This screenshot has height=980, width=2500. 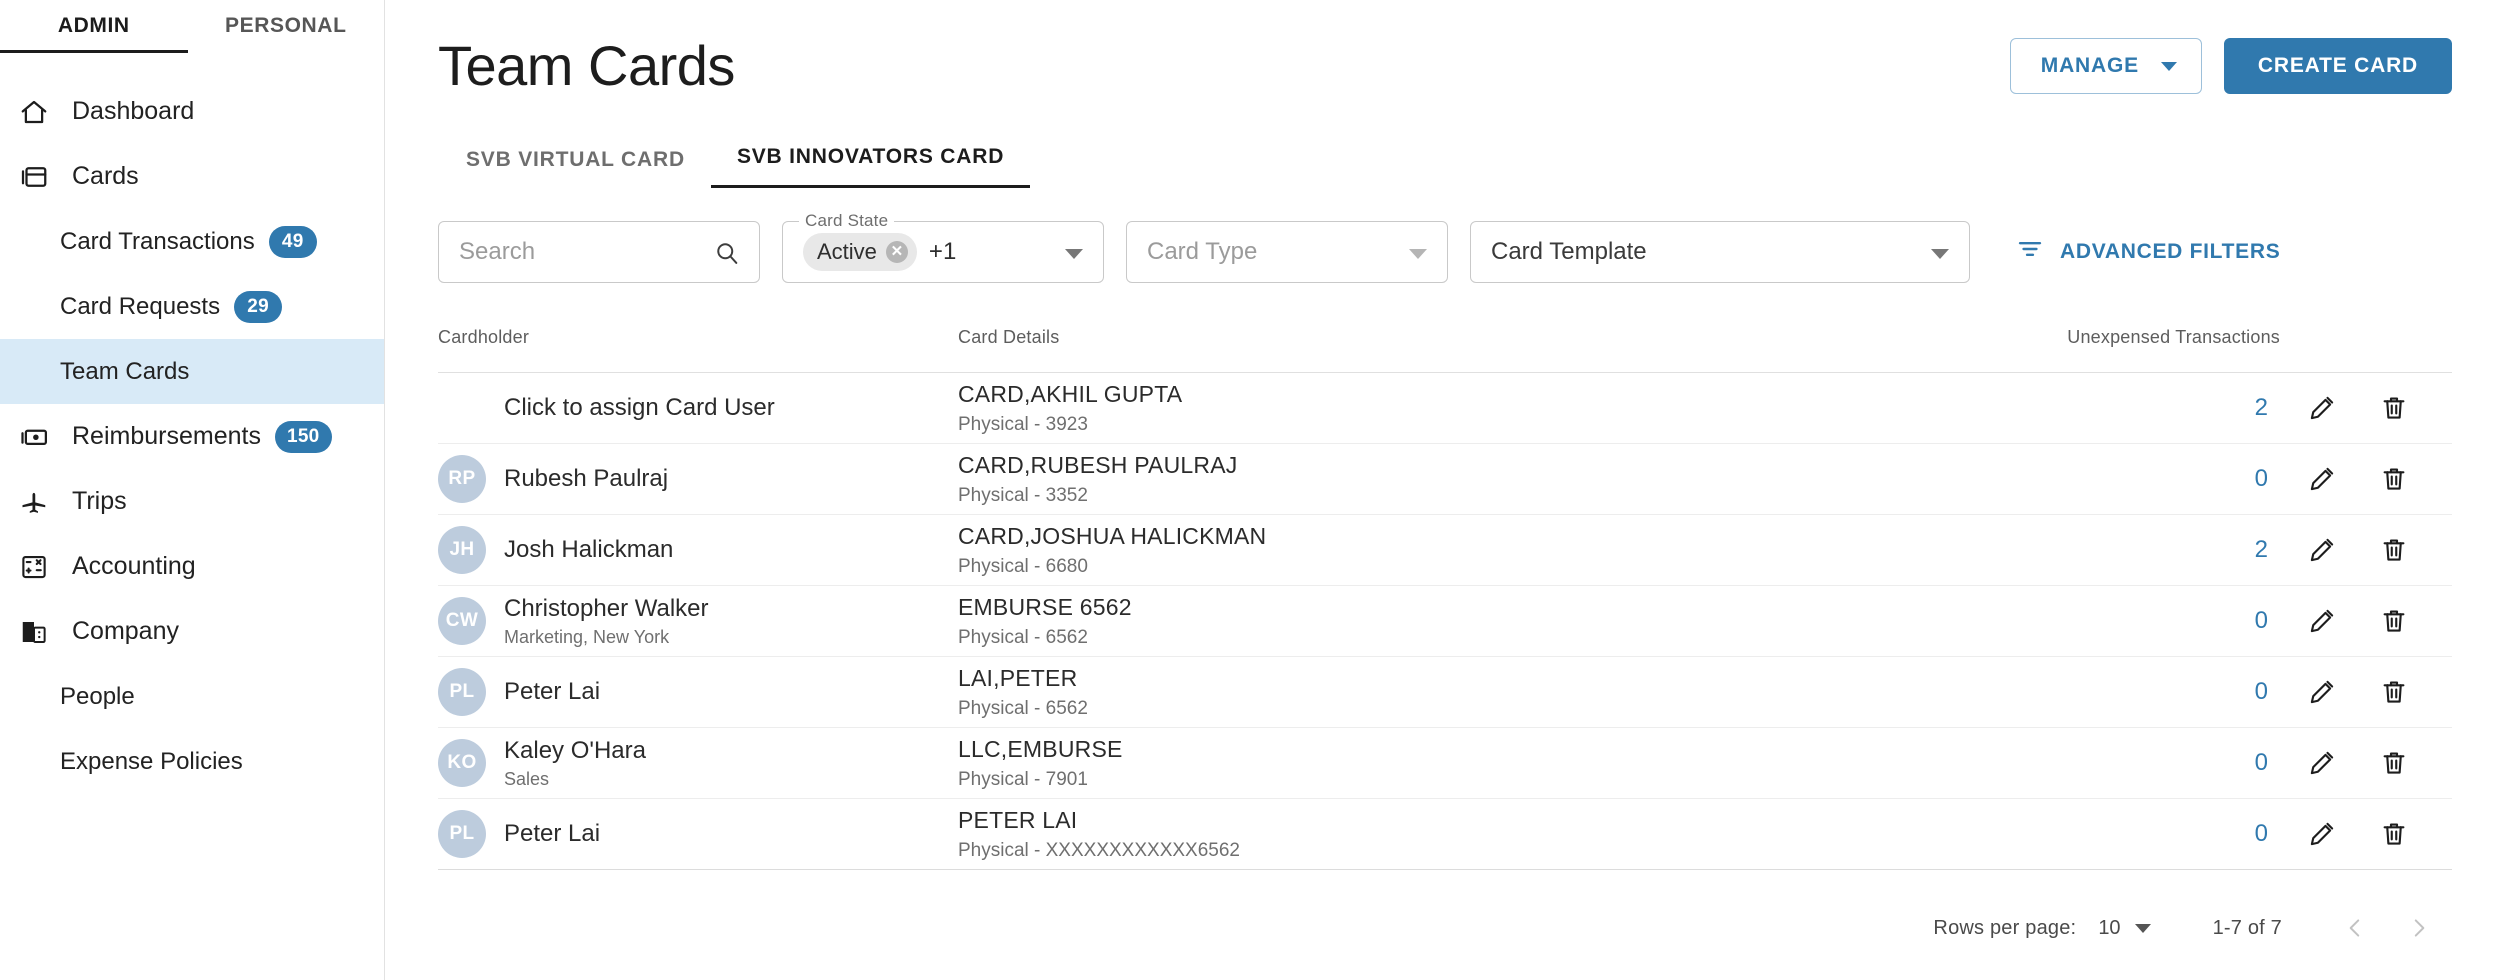 I want to click on card-state-overflow-count: +1, so click(x=942, y=251).